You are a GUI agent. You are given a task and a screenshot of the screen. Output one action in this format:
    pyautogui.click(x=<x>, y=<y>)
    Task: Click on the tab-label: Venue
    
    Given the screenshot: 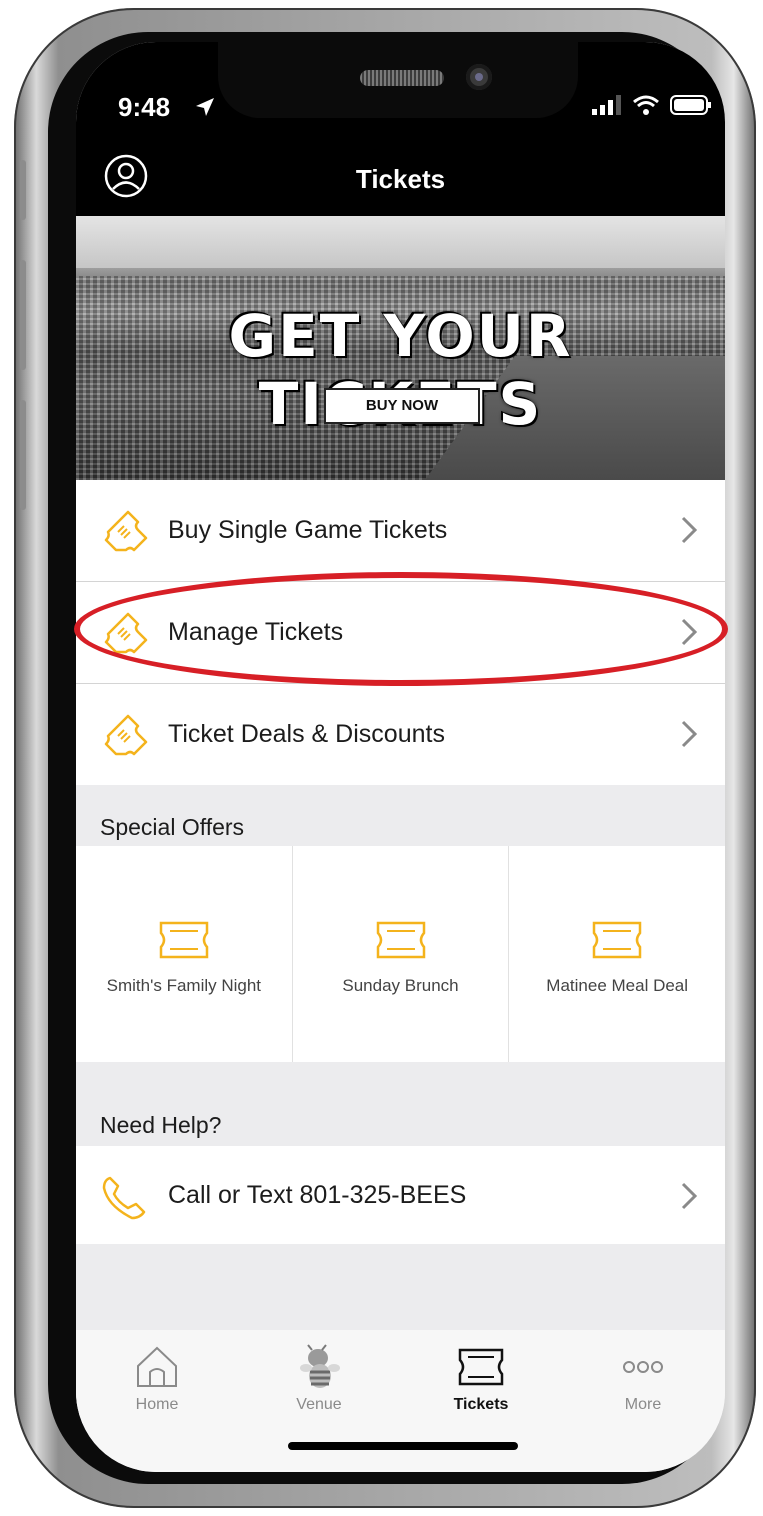 What is the action you would take?
    pyautogui.click(x=319, y=1404)
    